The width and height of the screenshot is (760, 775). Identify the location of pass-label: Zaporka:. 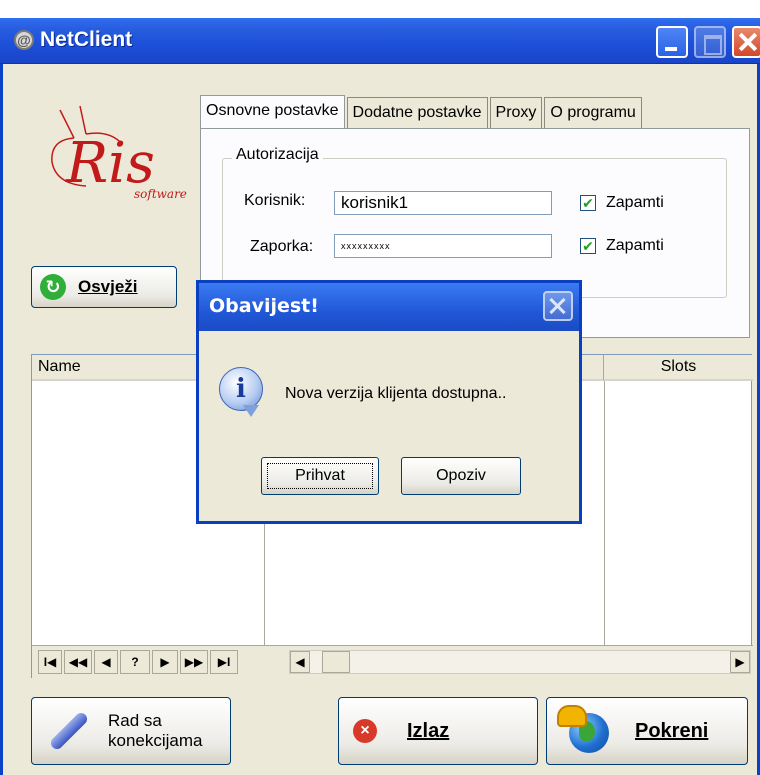
(282, 246).